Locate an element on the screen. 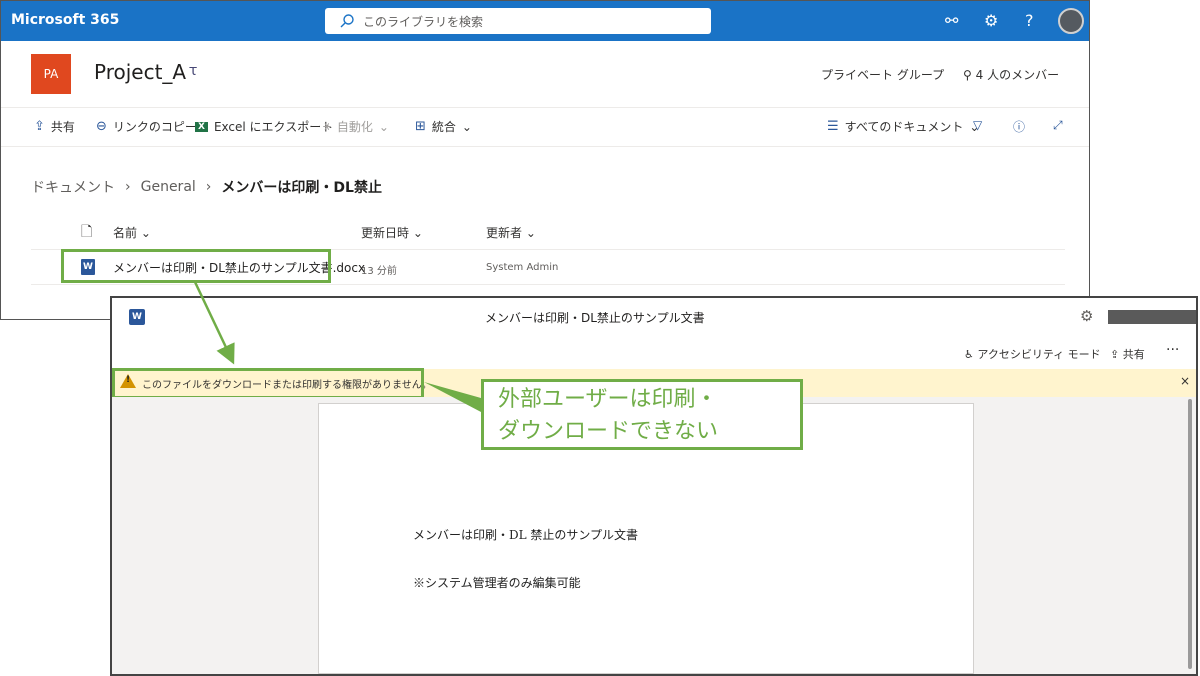 Image resolution: width=1200 pixels, height=676 pixels. members-button: ⚲ 4 人のメンバー is located at coordinates (1011, 74).